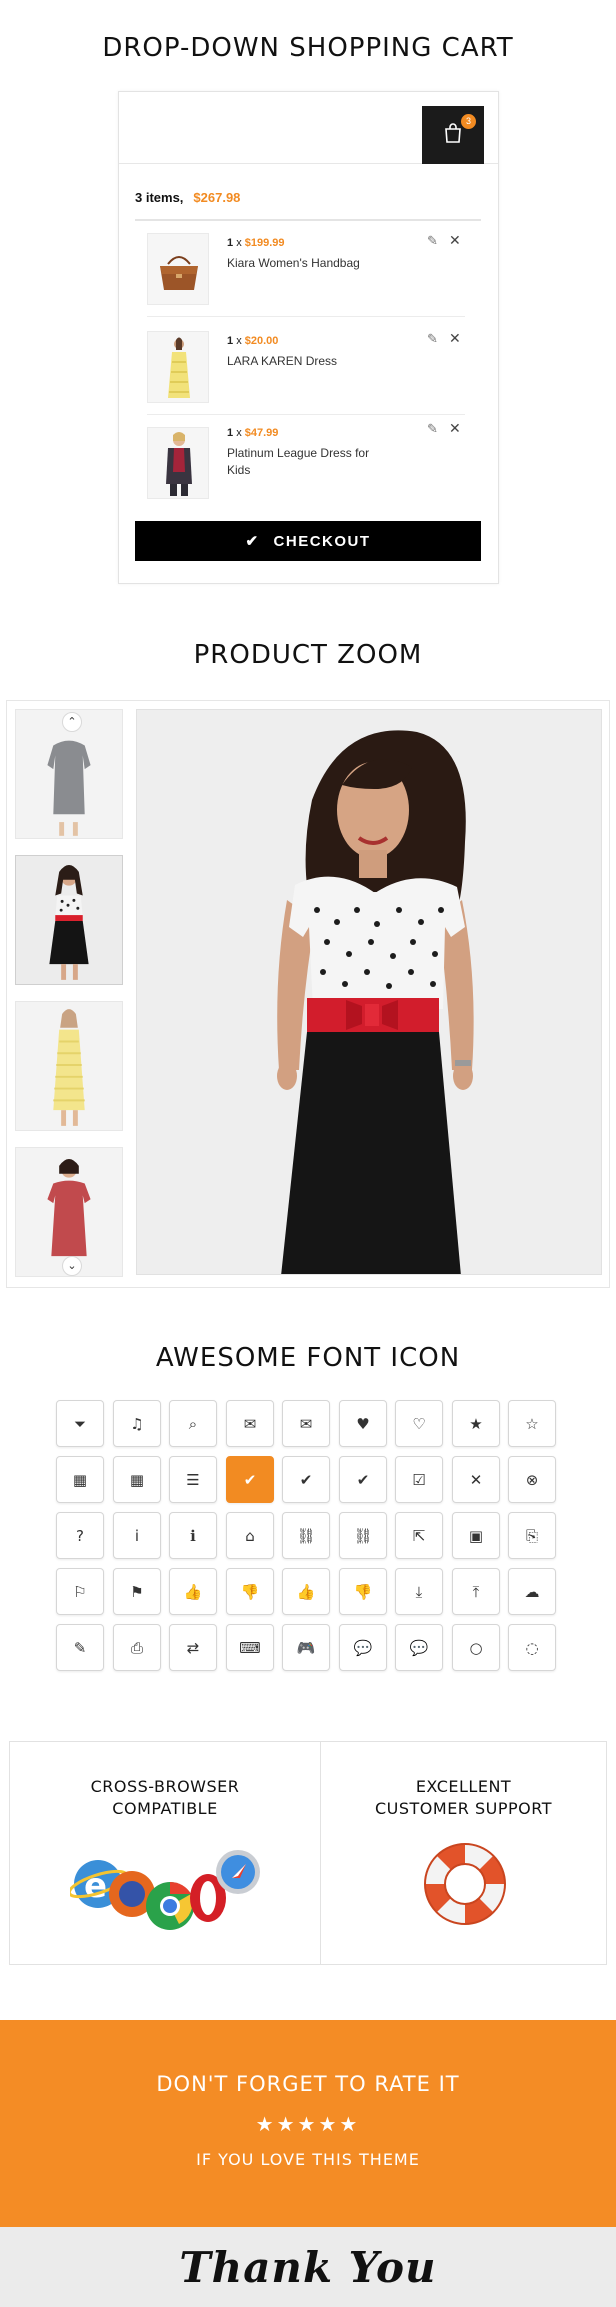  What do you see at coordinates (308, 128) in the screenshot?
I see `cart-topbar: 3` at bounding box center [308, 128].